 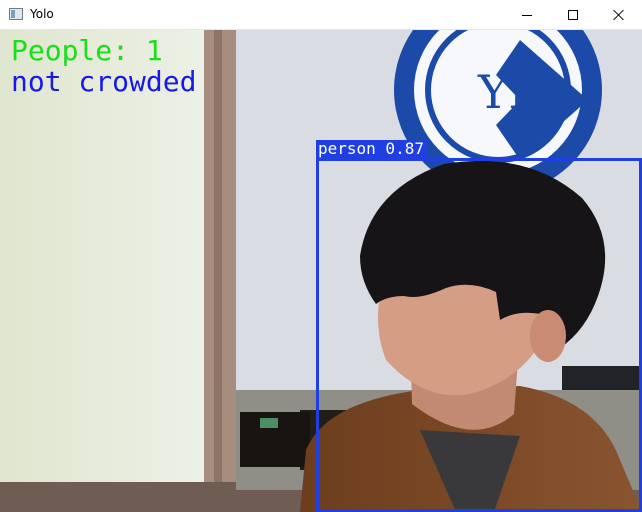 I want to click on close-icon, so click(x=619, y=15).